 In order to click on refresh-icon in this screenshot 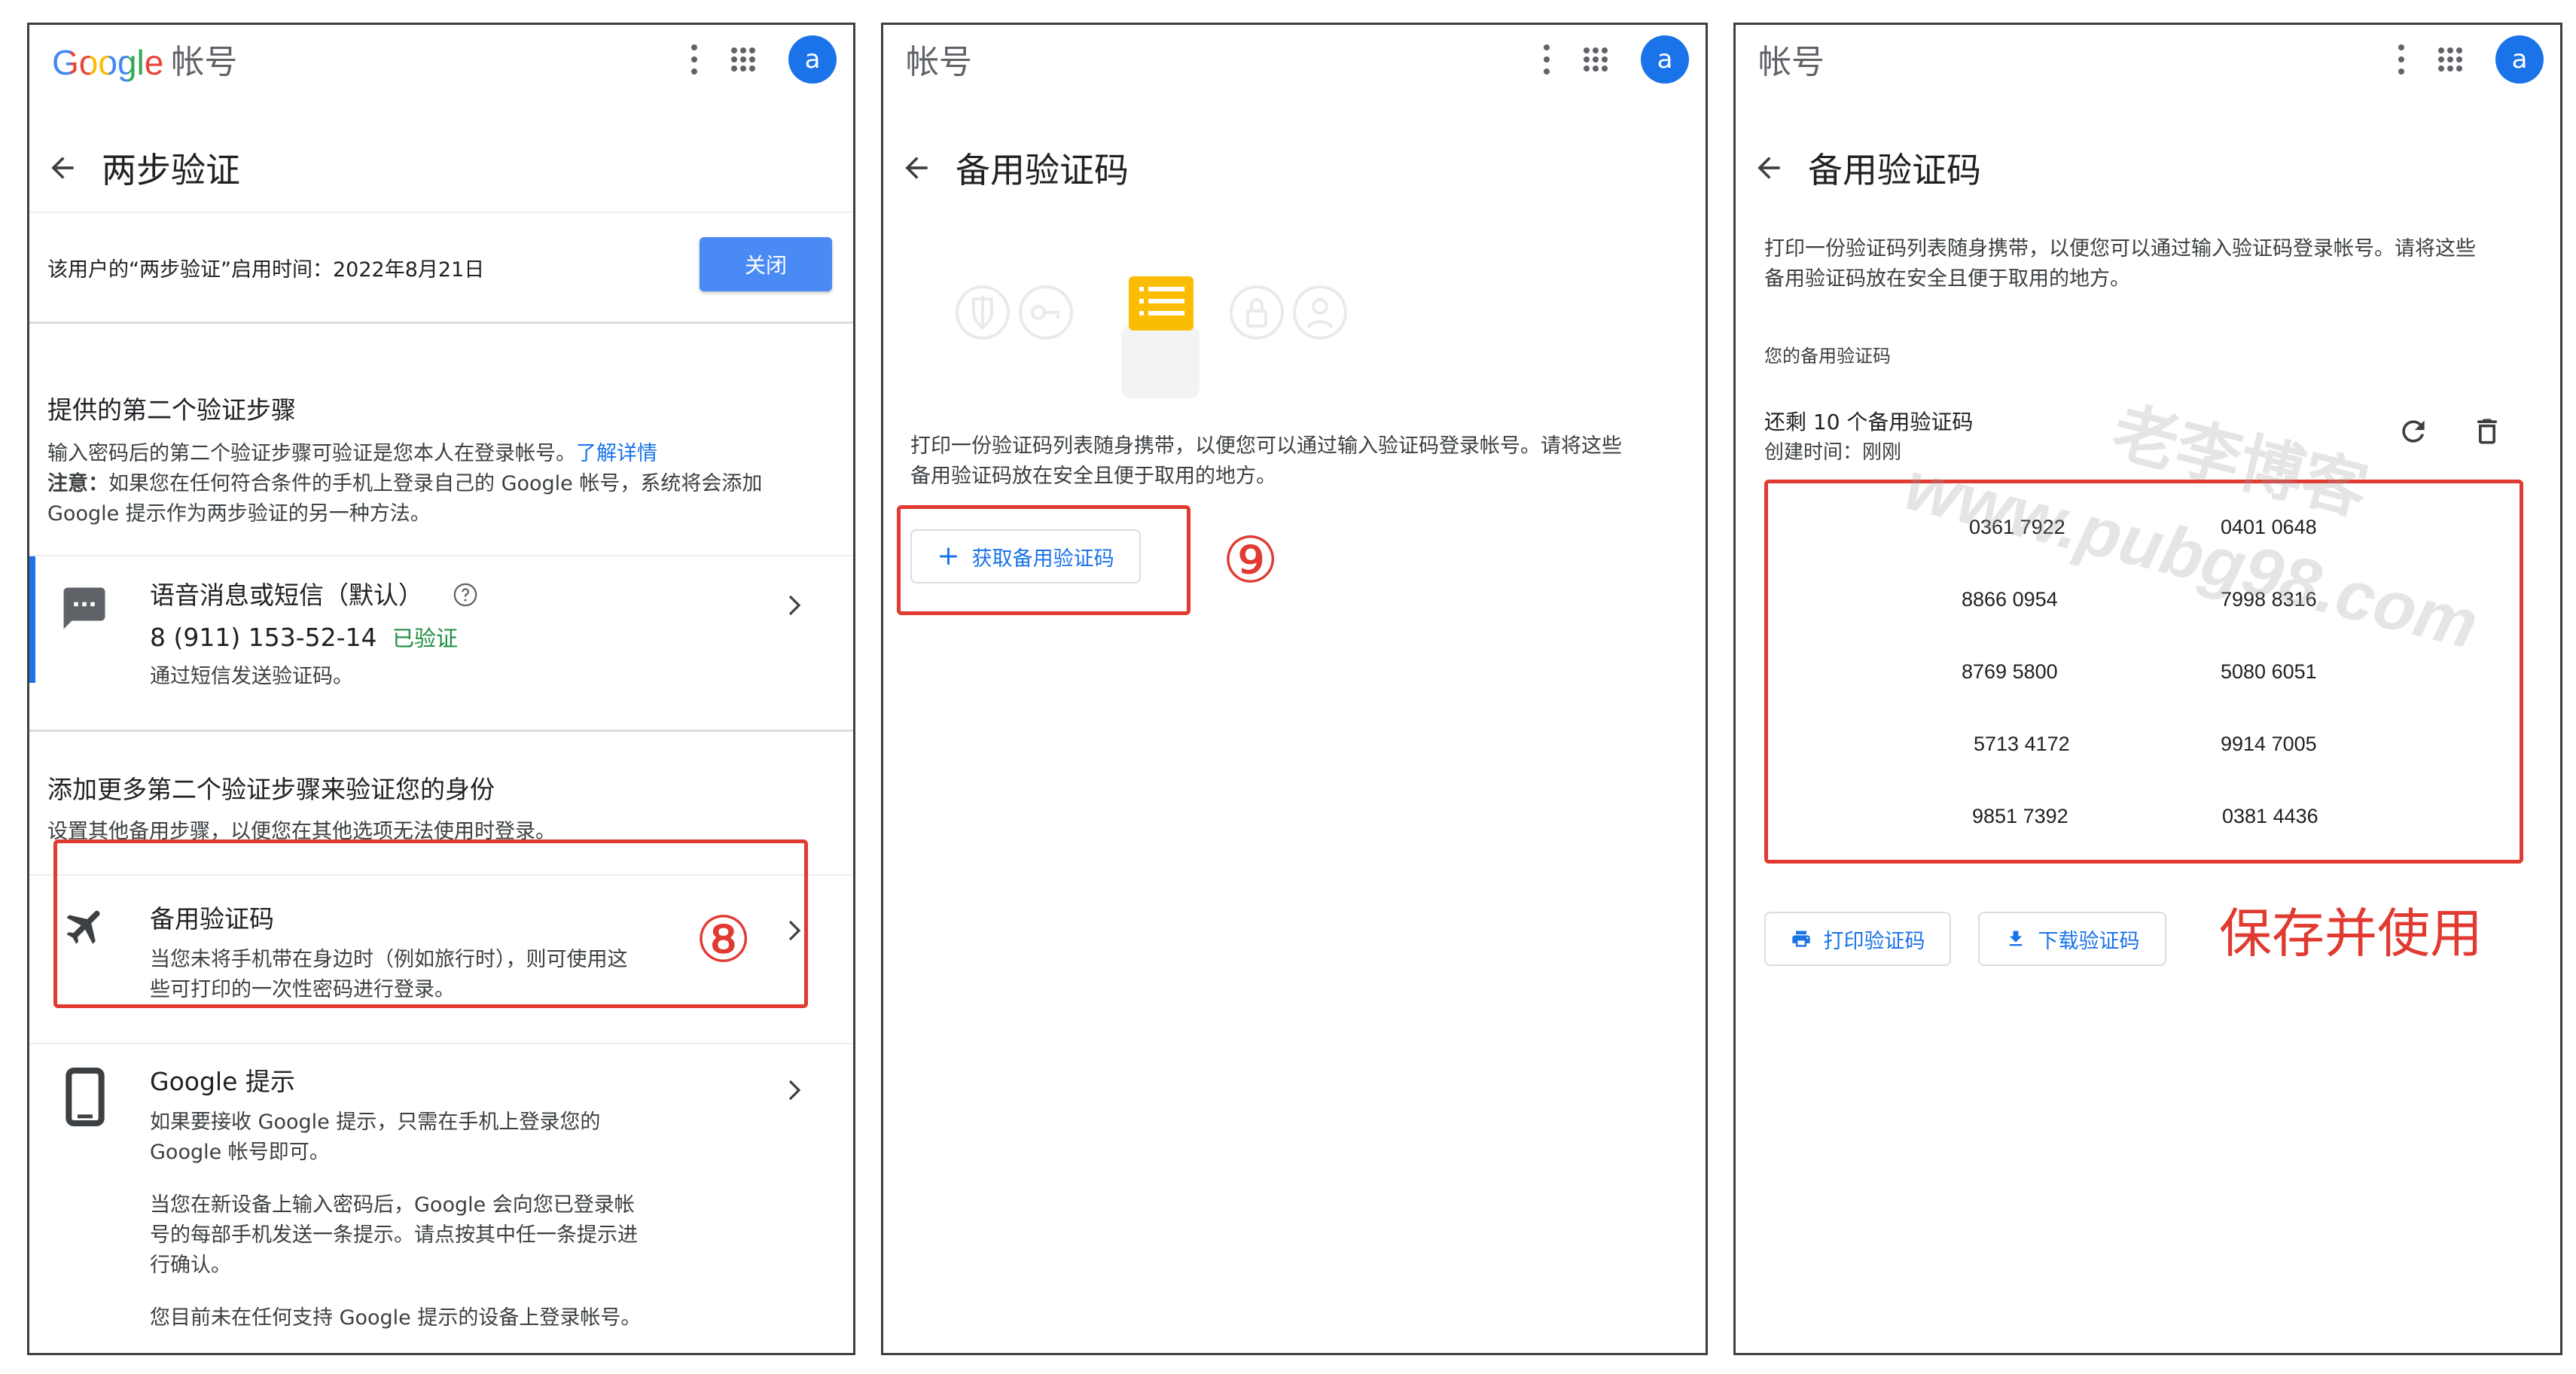, I will do `click(2413, 431)`.